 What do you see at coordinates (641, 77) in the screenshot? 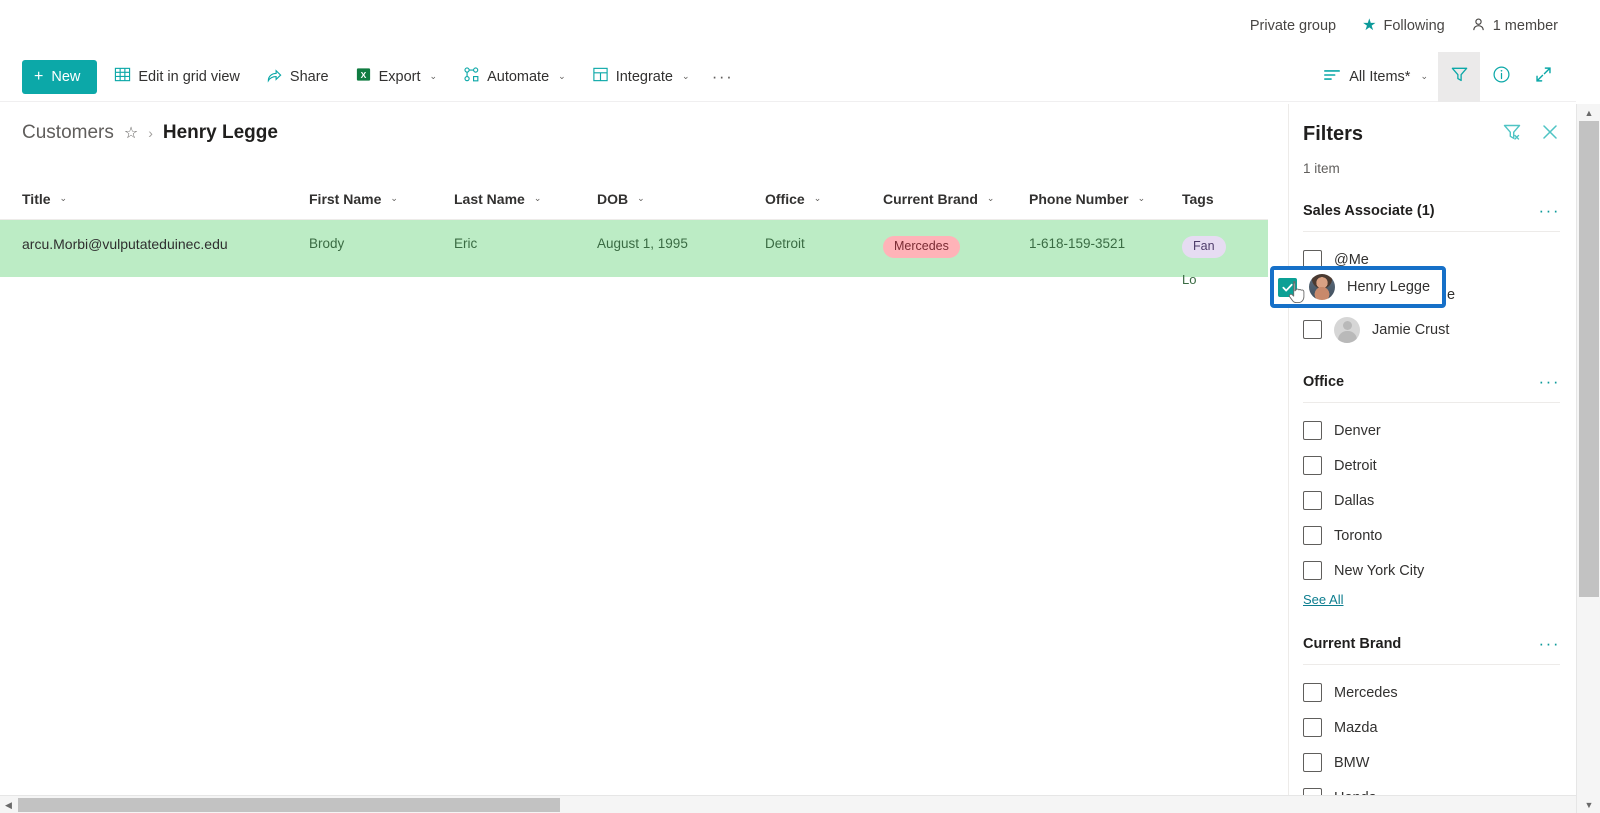
I see `integrate-button: Integrate ⌄` at bounding box center [641, 77].